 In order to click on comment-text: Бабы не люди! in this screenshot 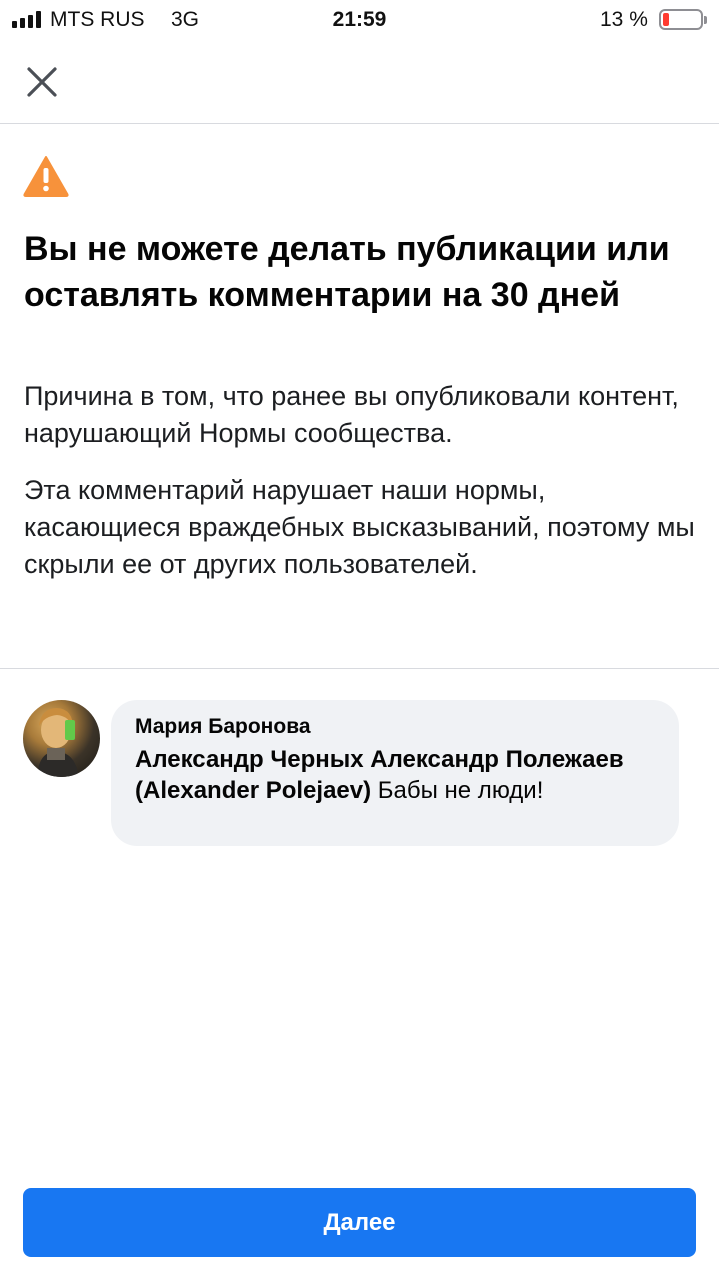, I will do `click(457, 790)`.